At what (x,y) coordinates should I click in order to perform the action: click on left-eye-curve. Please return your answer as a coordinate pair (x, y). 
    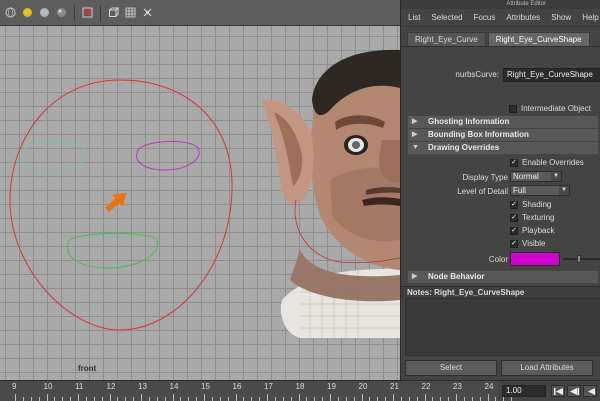
    Looking at the image, I should click on (53, 157).